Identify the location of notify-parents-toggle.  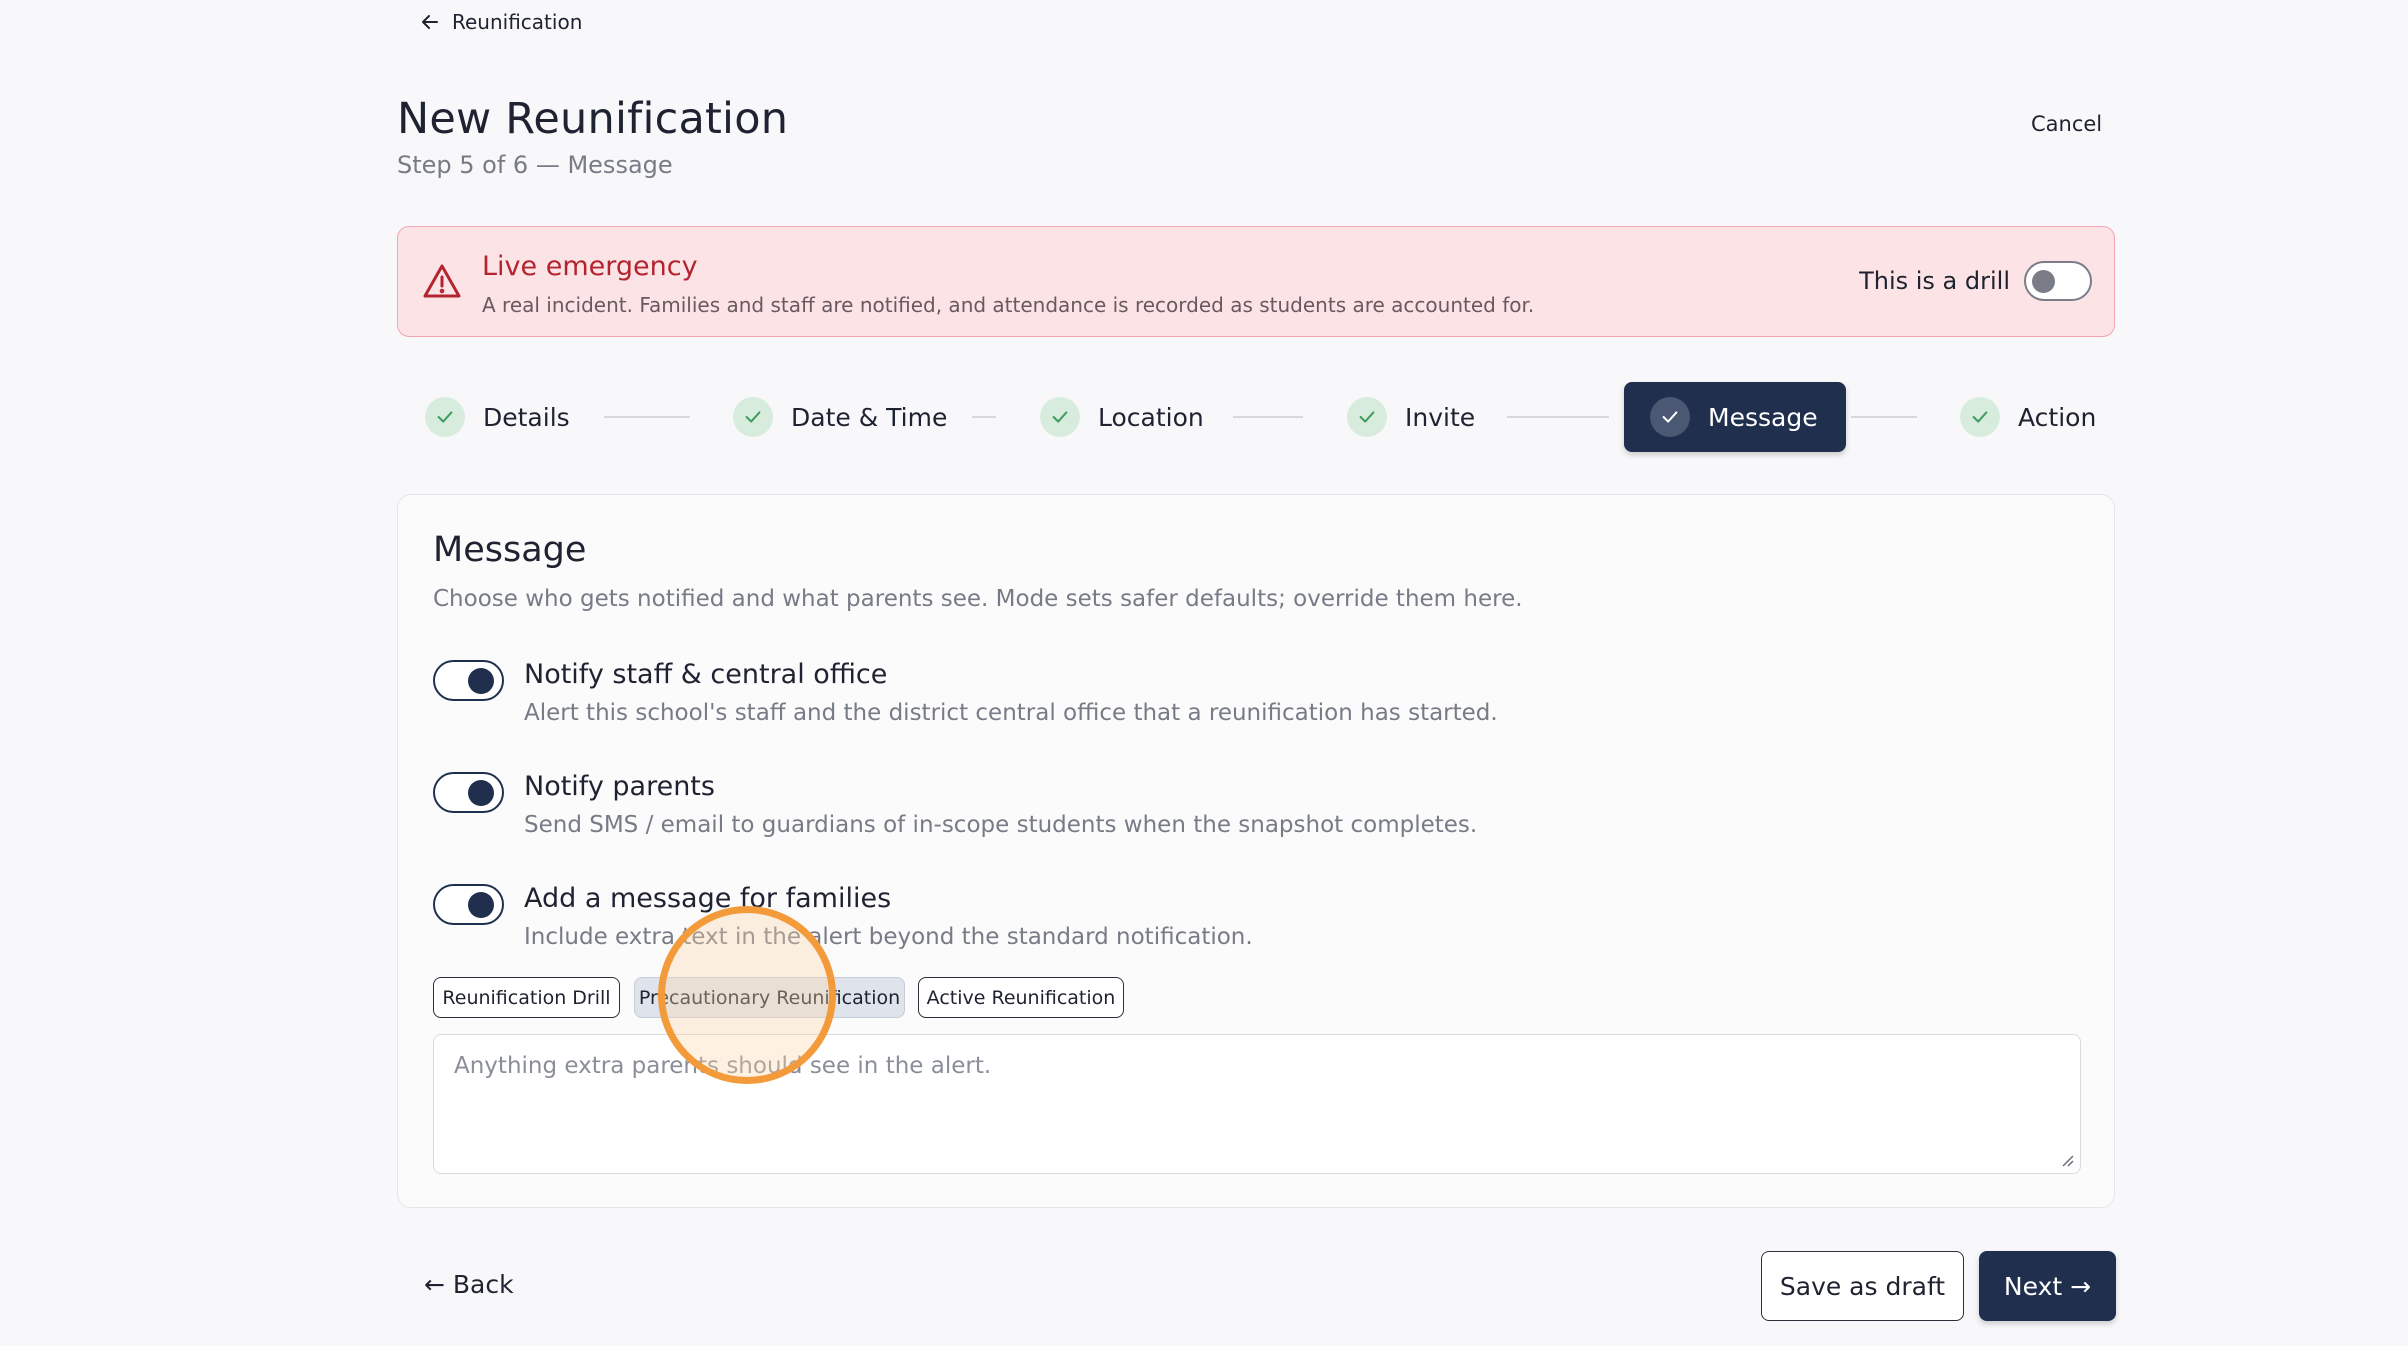
(468, 792).